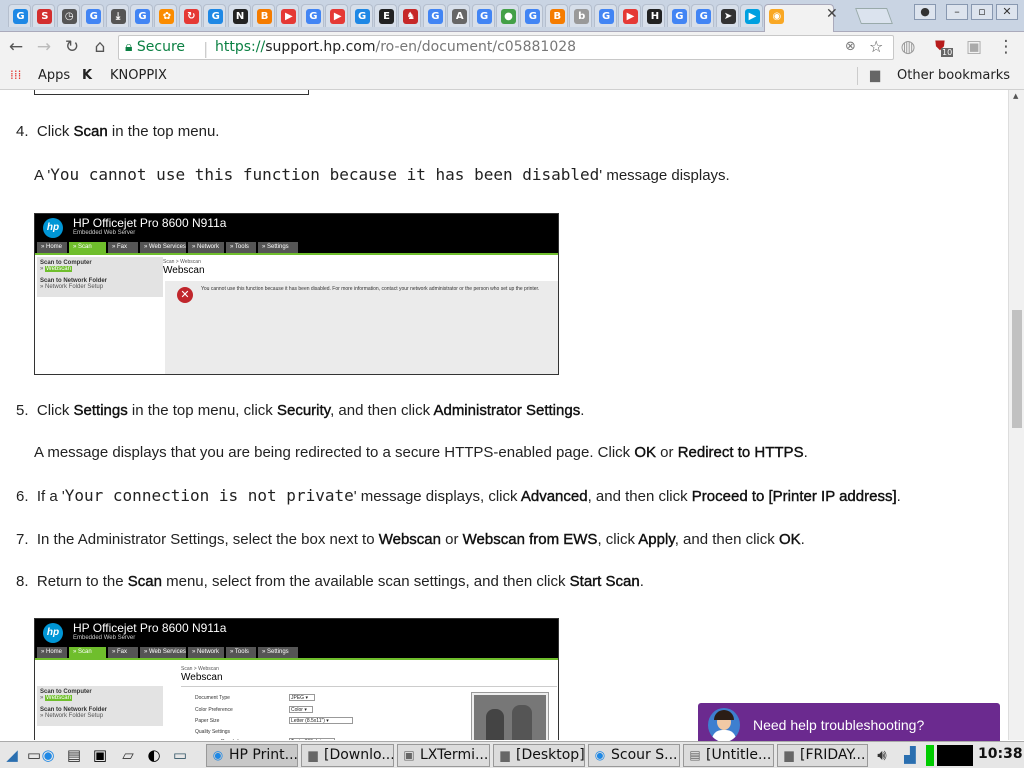 This screenshot has width=1024, height=768. I want to click on browser-tab: S, so click(44, 15).